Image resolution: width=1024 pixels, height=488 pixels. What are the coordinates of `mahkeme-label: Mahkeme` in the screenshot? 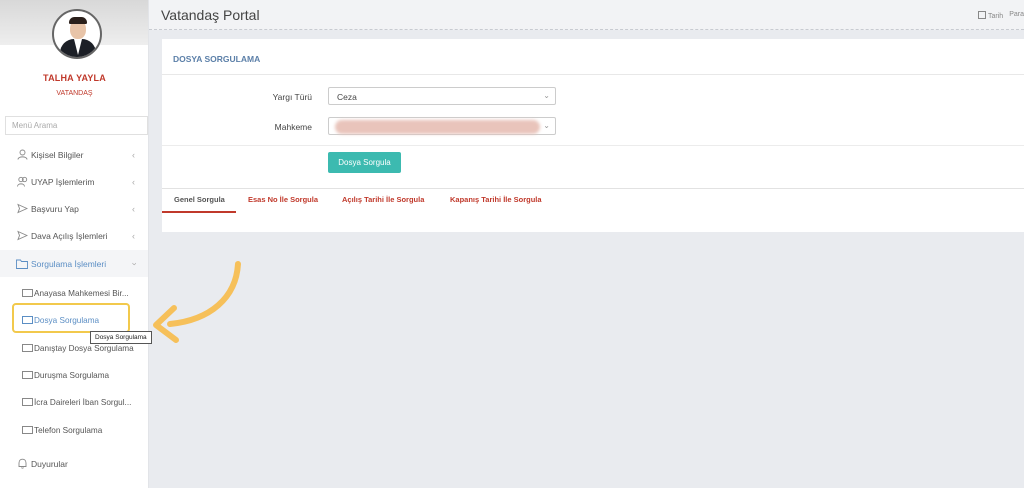 It's located at (293, 127).